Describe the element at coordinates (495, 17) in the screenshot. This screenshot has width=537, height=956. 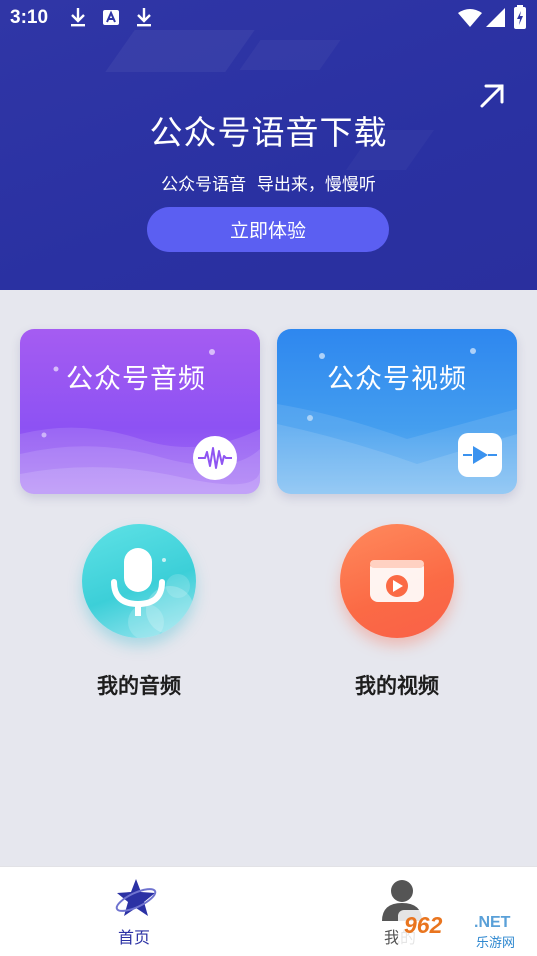
I see `signal-icon` at that location.